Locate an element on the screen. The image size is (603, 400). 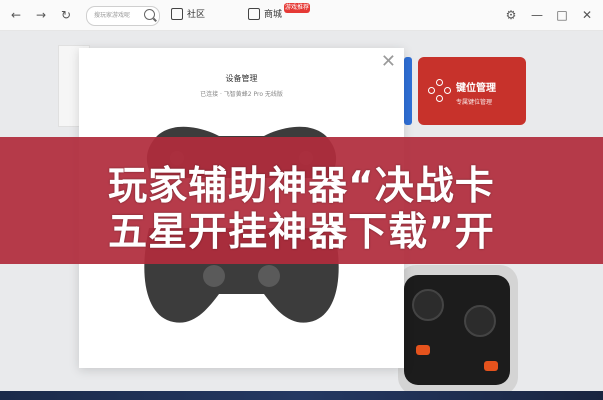
keymap-card: 键位管理 专属键位管理 is located at coordinates (472, 91).